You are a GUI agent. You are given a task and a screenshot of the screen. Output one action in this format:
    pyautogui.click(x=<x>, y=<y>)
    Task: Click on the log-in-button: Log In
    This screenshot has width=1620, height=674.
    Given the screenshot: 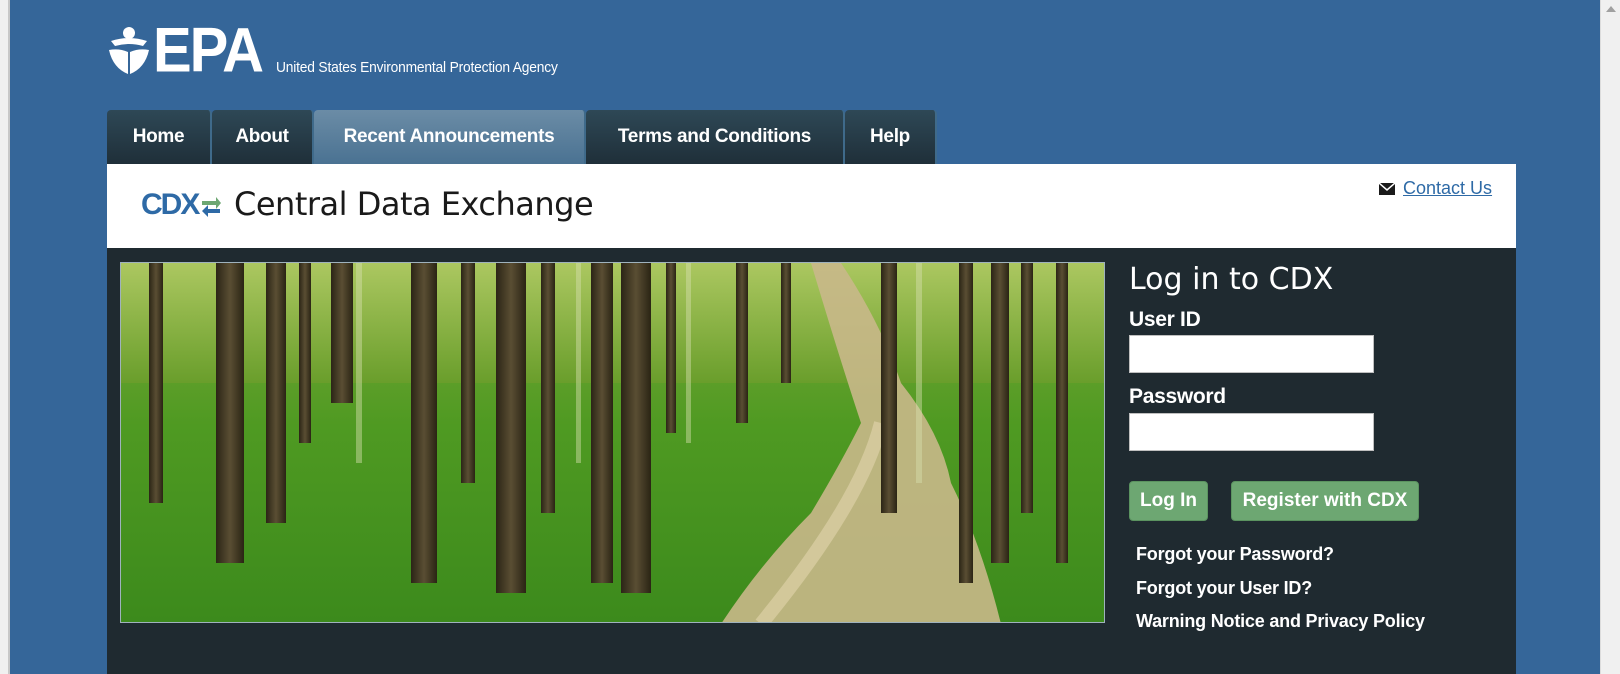 What is the action you would take?
    pyautogui.click(x=1168, y=501)
    